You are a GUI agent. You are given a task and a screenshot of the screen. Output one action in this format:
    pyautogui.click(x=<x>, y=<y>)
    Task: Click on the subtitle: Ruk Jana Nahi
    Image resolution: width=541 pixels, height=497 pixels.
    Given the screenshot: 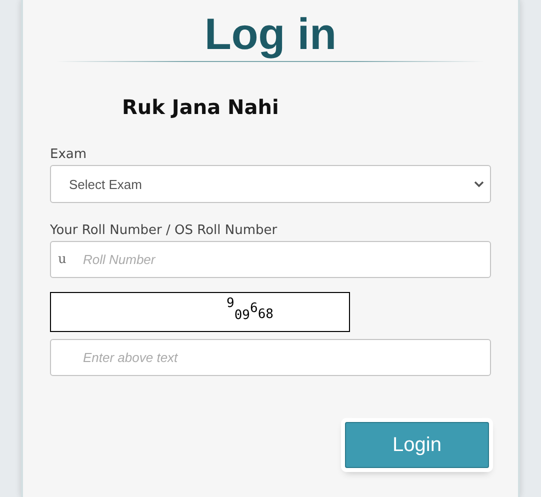 What is the action you would take?
    pyautogui.click(x=200, y=107)
    